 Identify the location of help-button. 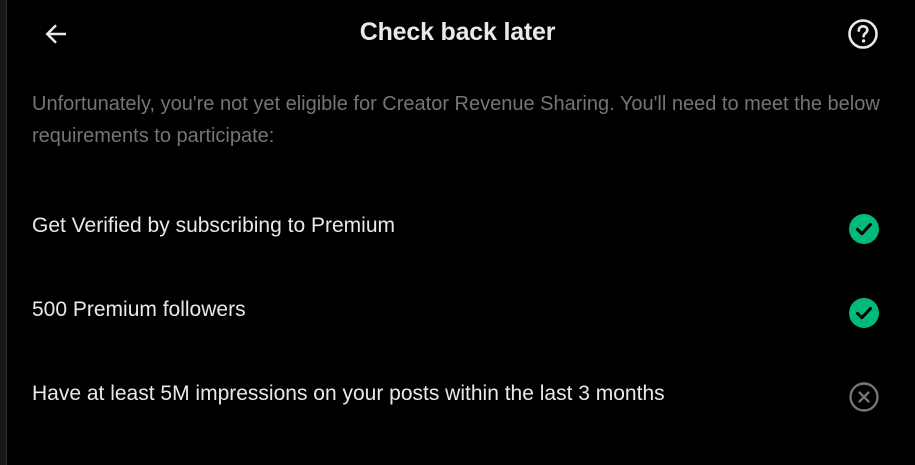
(863, 34).